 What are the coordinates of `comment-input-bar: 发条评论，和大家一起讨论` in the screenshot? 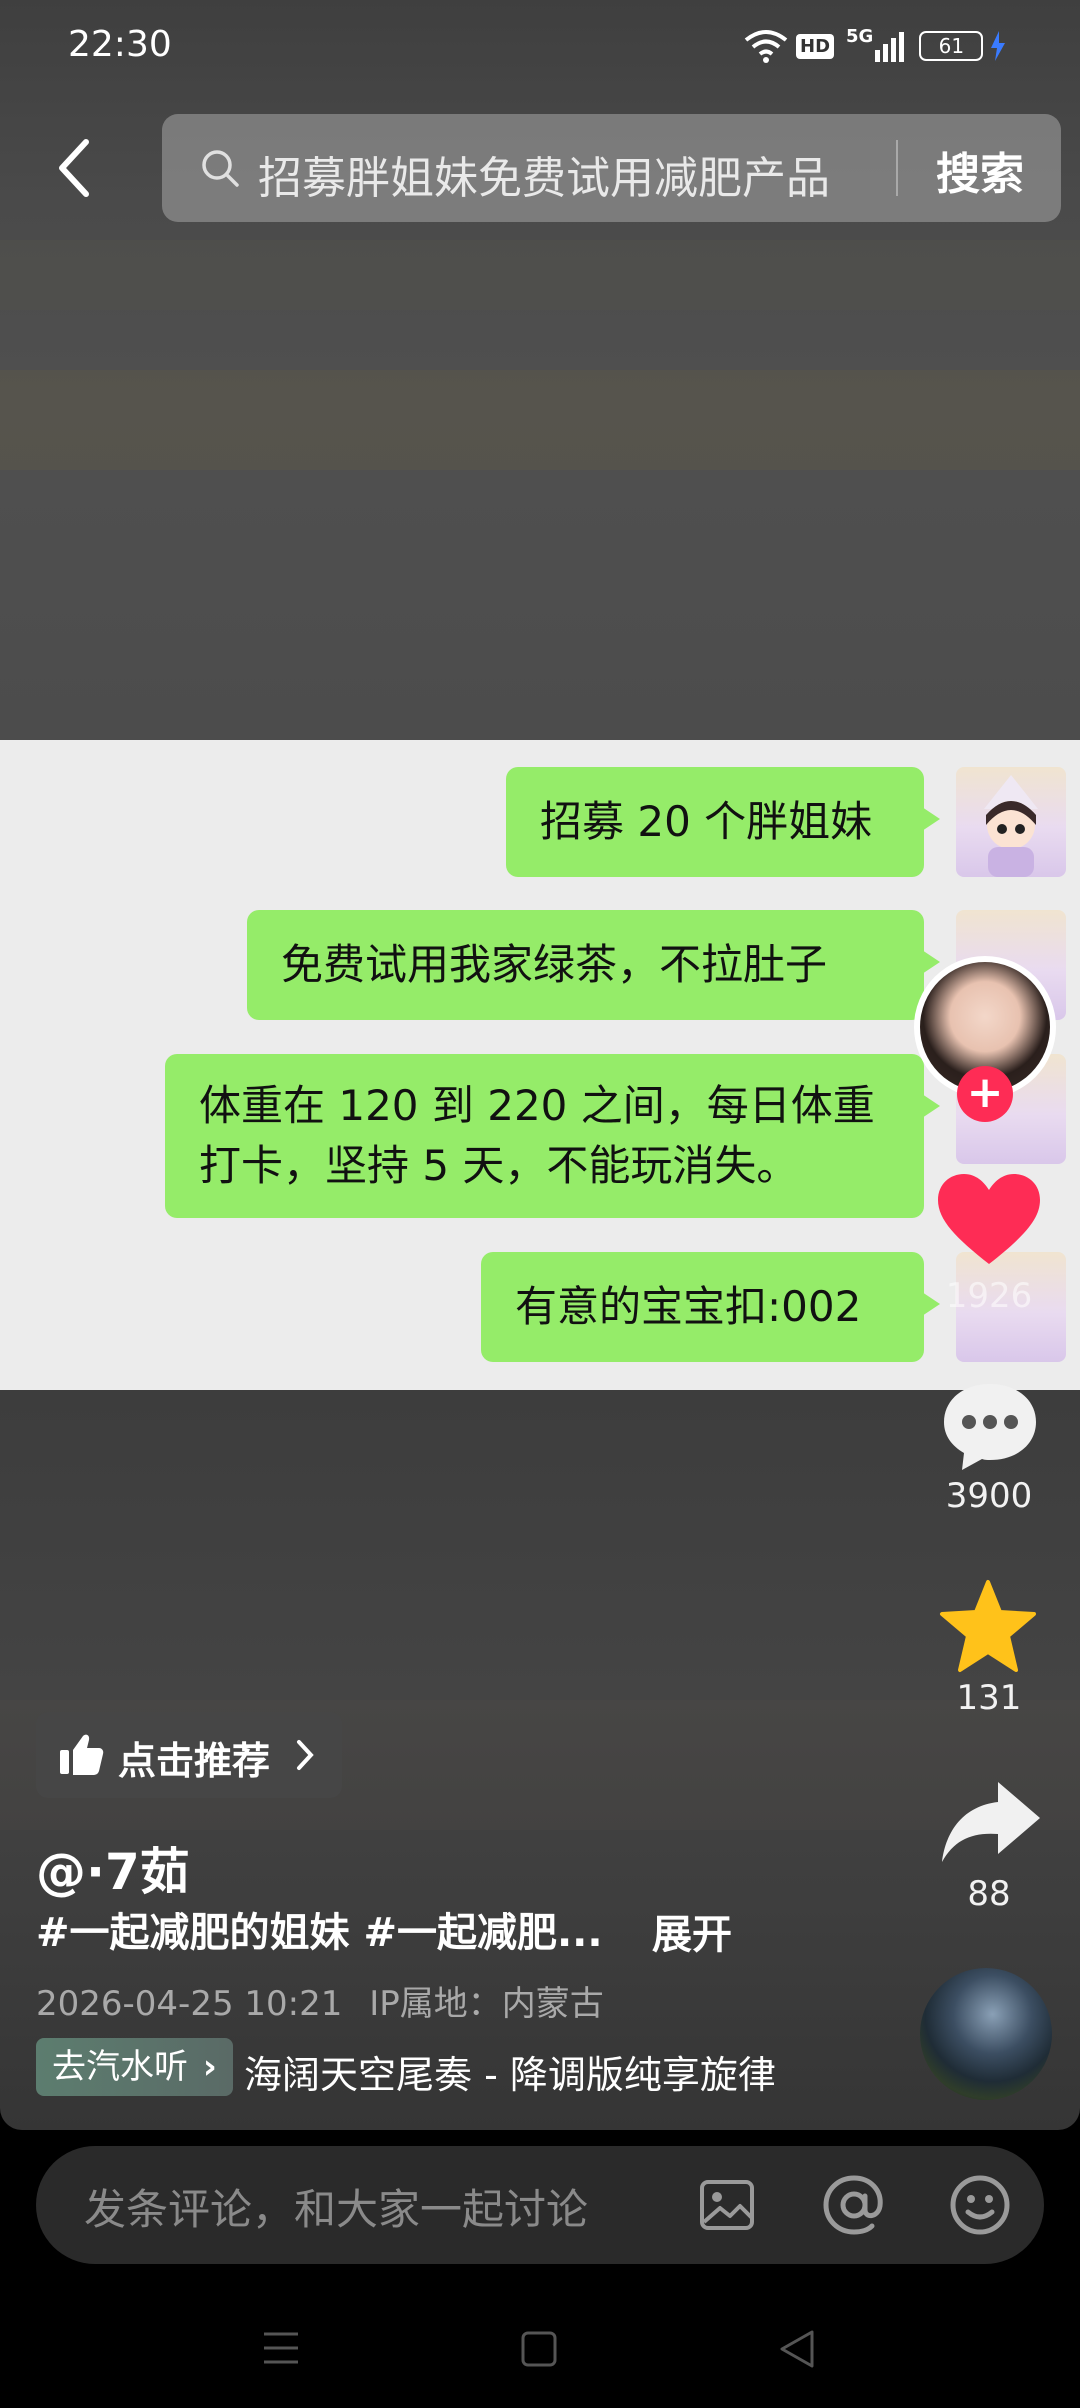 It's located at (540, 2205).